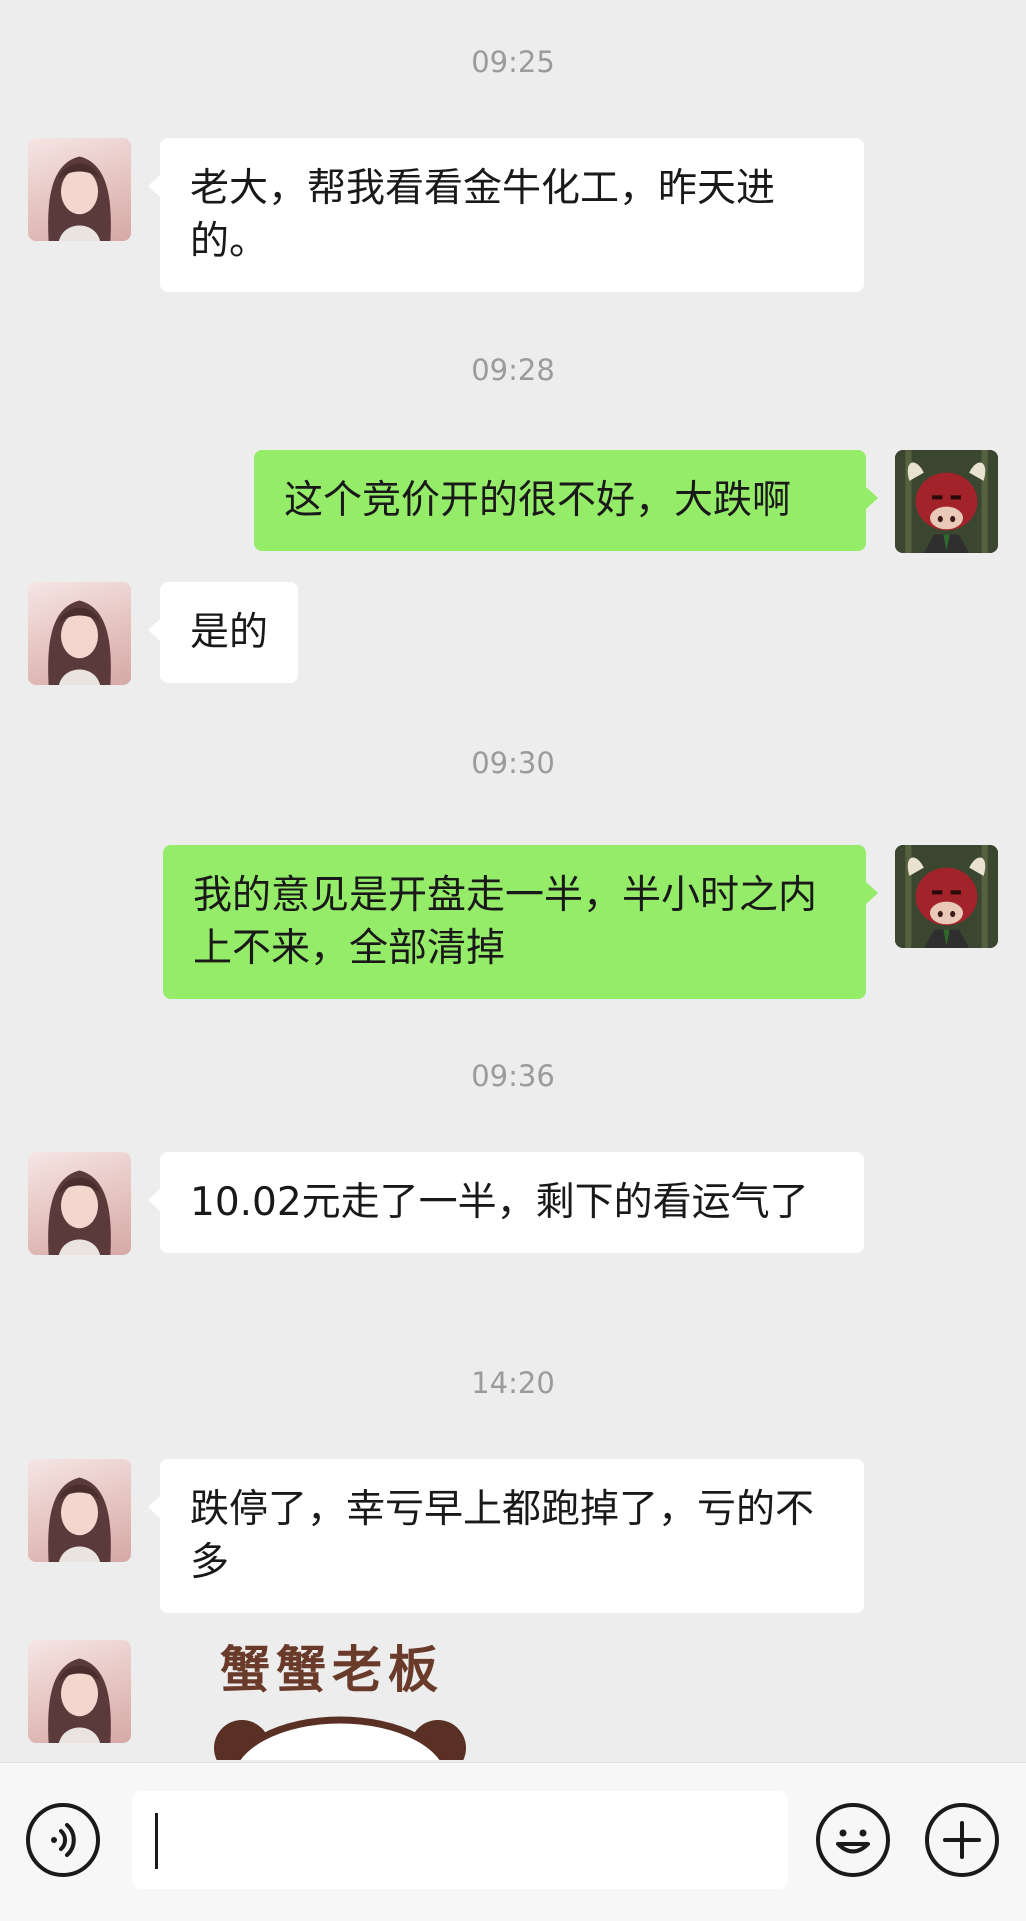 The width and height of the screenshot is (1026, 1921). Describe the element at coordinates (502, 1536) in the screenshot. I see `message-text: 跌停了，幸亏早上都跑掉了，亏的不多` at that location.